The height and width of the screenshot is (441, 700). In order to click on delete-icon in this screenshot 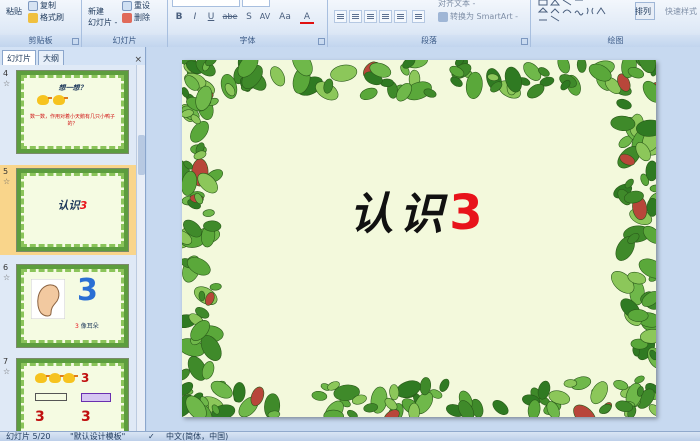, I will do `click(127, 17)`.